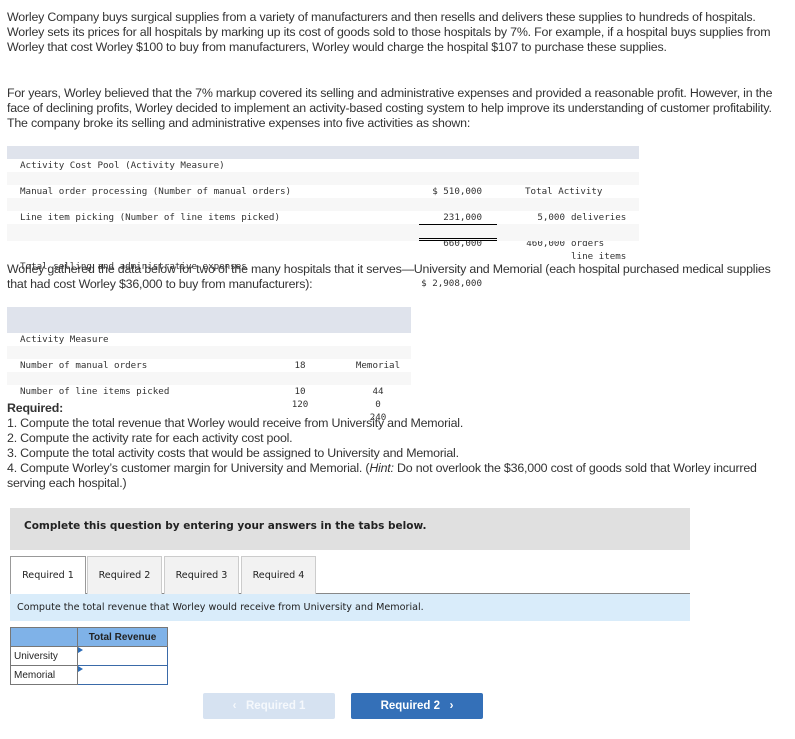 The image size is (795, 739). What do you see at coordinates (278, 575) in the screenshot?
I see `tab-required-4: Required 4` at bounding box center [278, 575].